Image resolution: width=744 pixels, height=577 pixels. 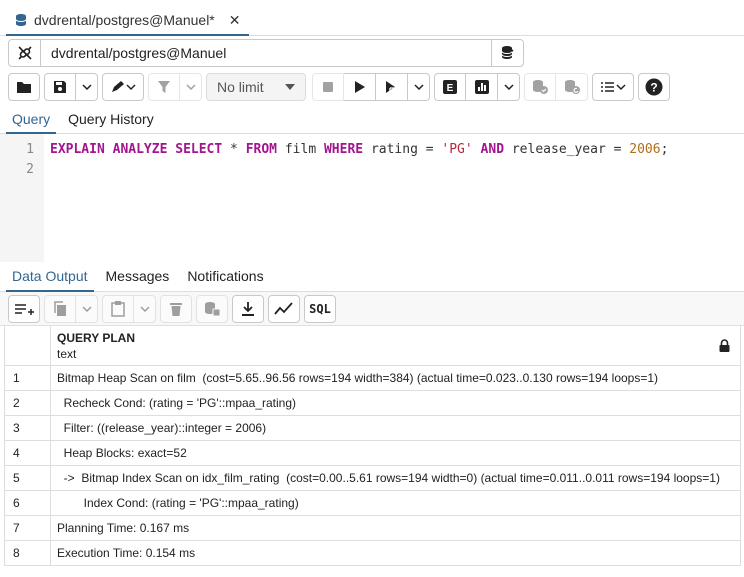 What do you see at coordinates (372, 120) in the screenshot?
I see `query-tabs: Query Query History` at bounding box center [372, 120].